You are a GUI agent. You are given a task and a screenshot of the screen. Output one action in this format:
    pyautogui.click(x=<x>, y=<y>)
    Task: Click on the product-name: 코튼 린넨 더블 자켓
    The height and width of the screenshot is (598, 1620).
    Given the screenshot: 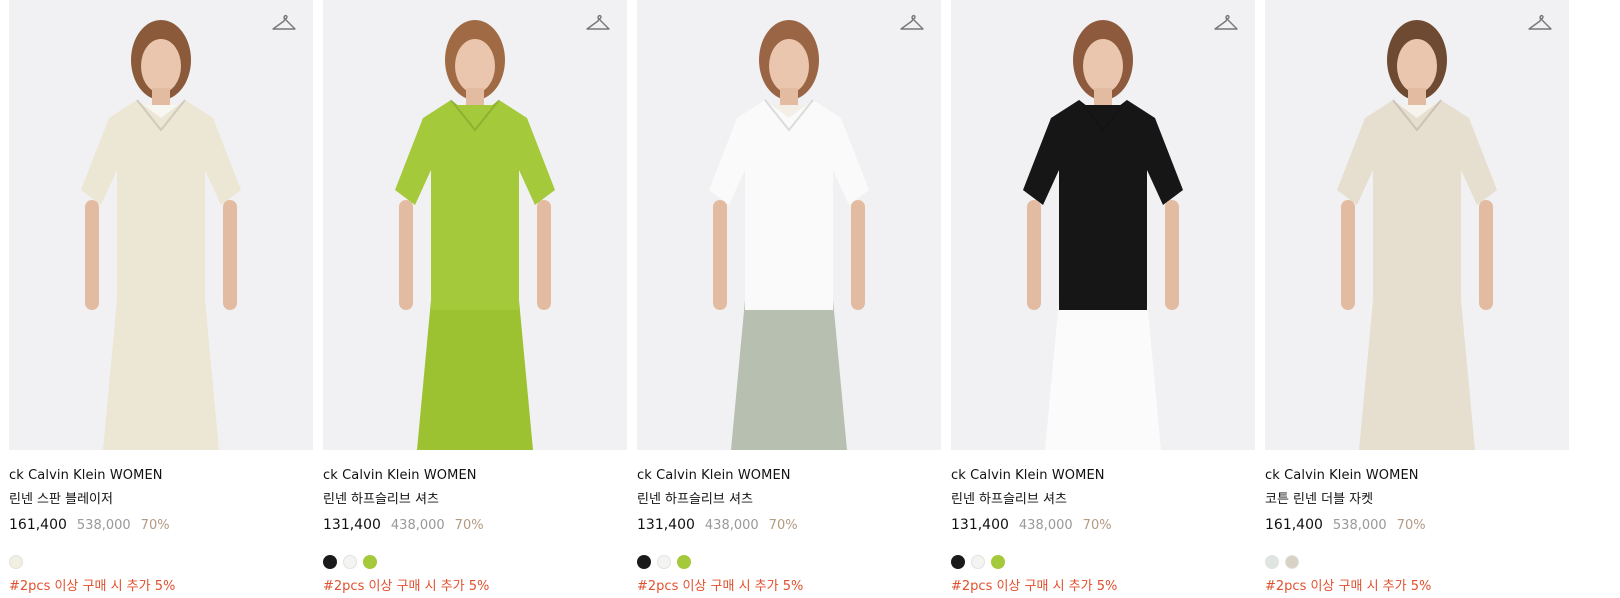 What is the action you would take?
    pyautogui.click(x=1417, y=500)
    